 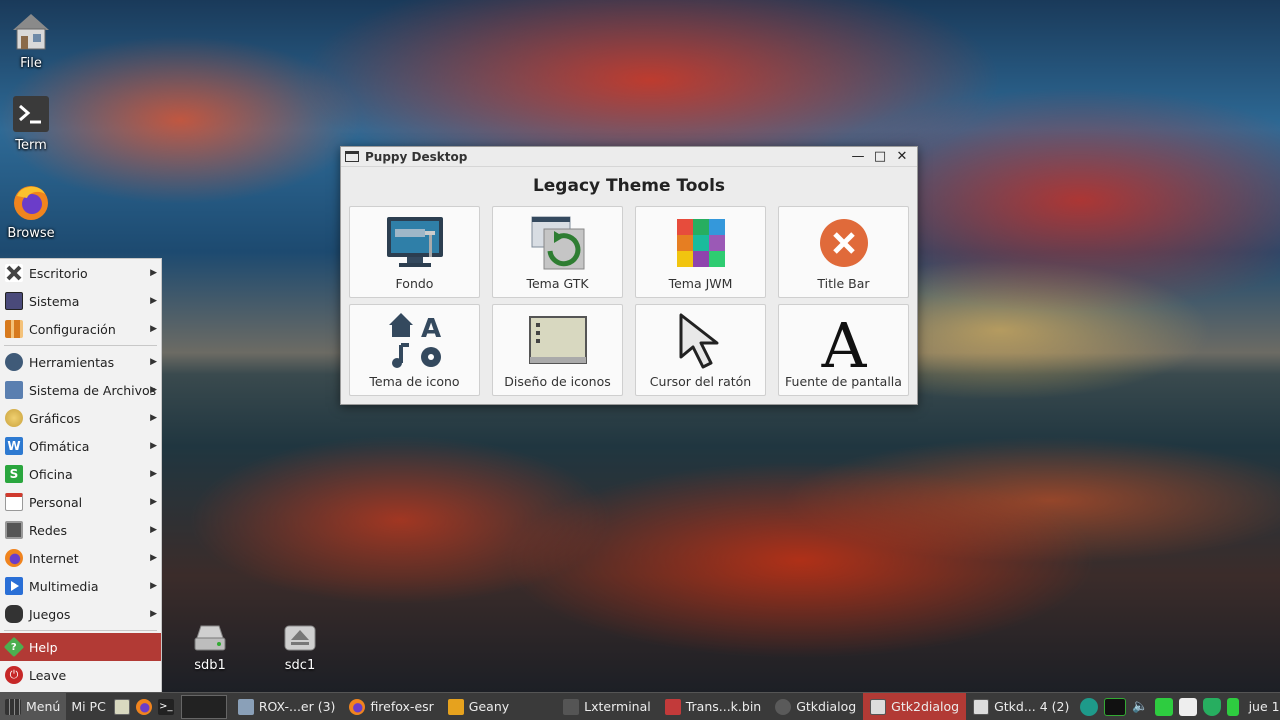 I want to click on system-tray: 🔈, so click(x=1159, y=706).